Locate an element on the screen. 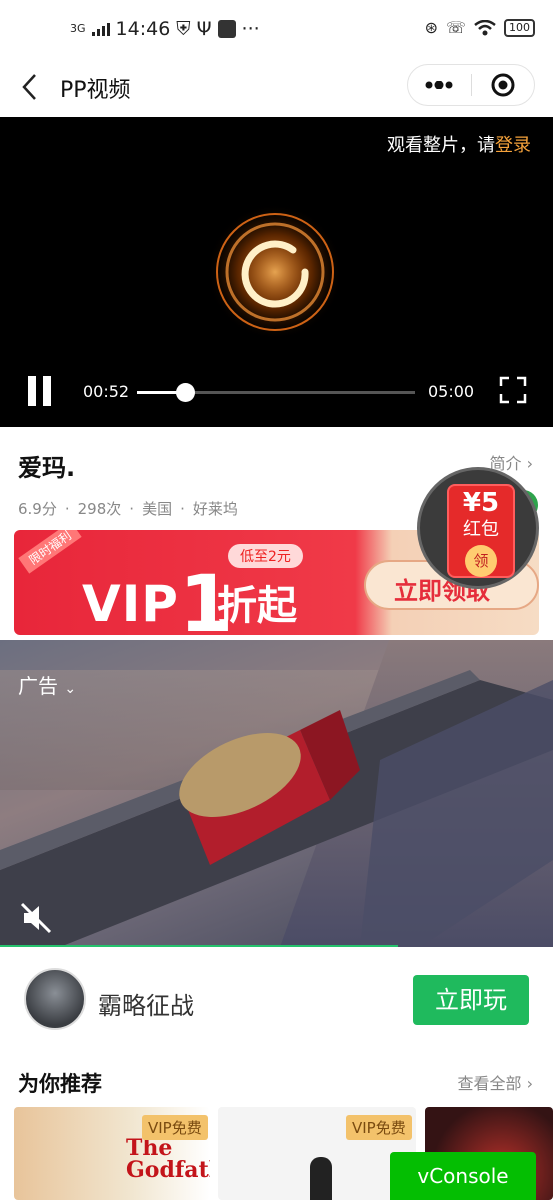 The width and height of the screenshot is (553, 1200). ad-game-row: 霸略征战 立即玩 is located at coordinates (276, 998).